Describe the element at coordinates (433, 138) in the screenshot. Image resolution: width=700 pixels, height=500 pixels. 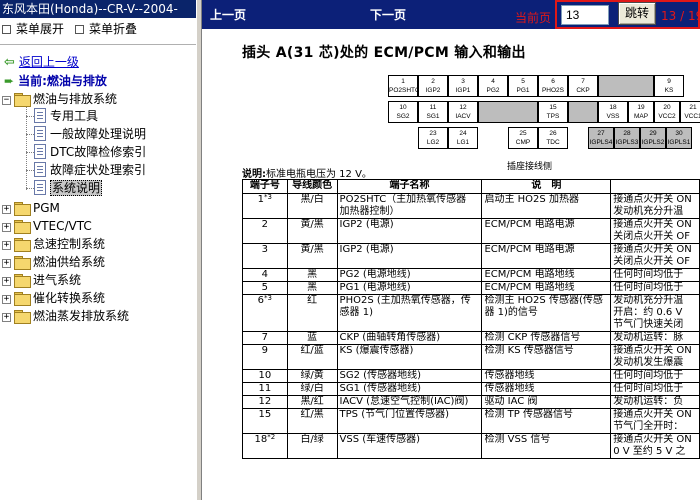
I see `connector-pin: 23 LG2` at that location.